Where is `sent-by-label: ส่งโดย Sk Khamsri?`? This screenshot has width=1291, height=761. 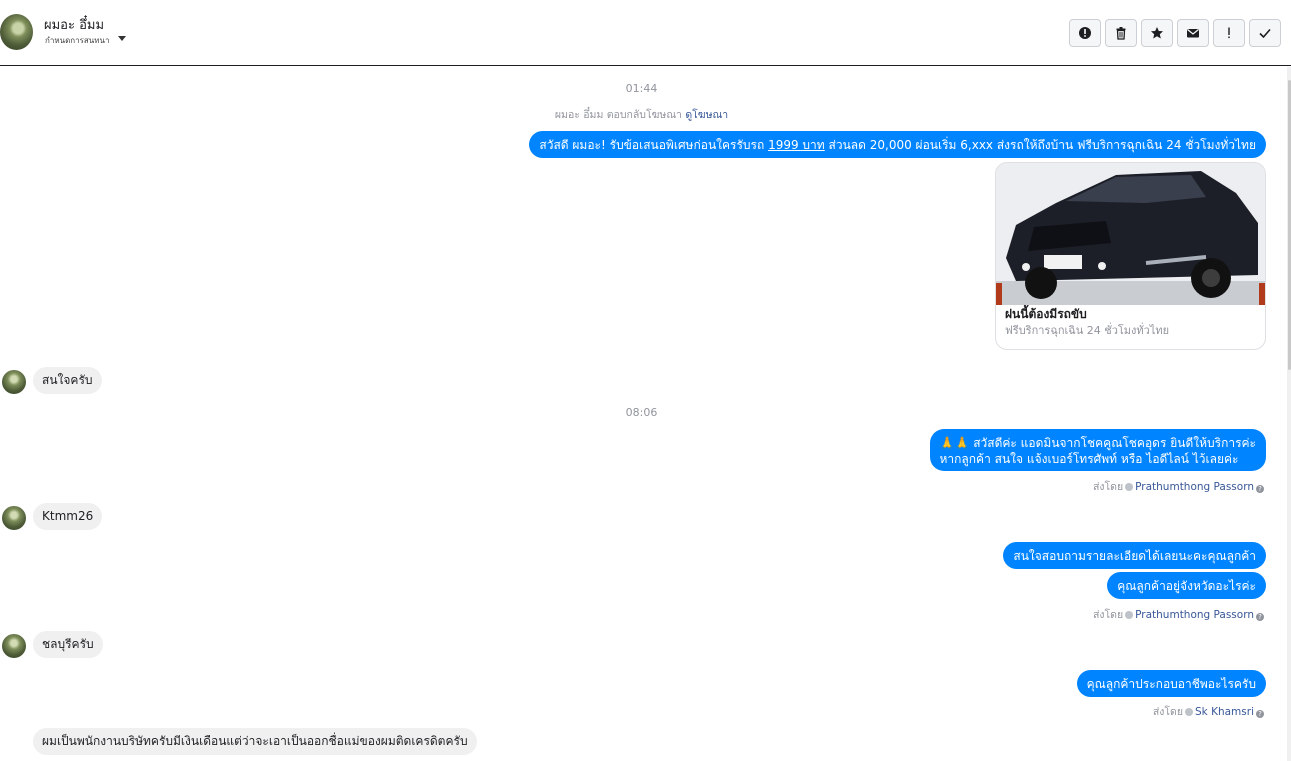
sent-by-label: ส่งโดย Sk Khamsri? is located at coordinates (1209, 711).